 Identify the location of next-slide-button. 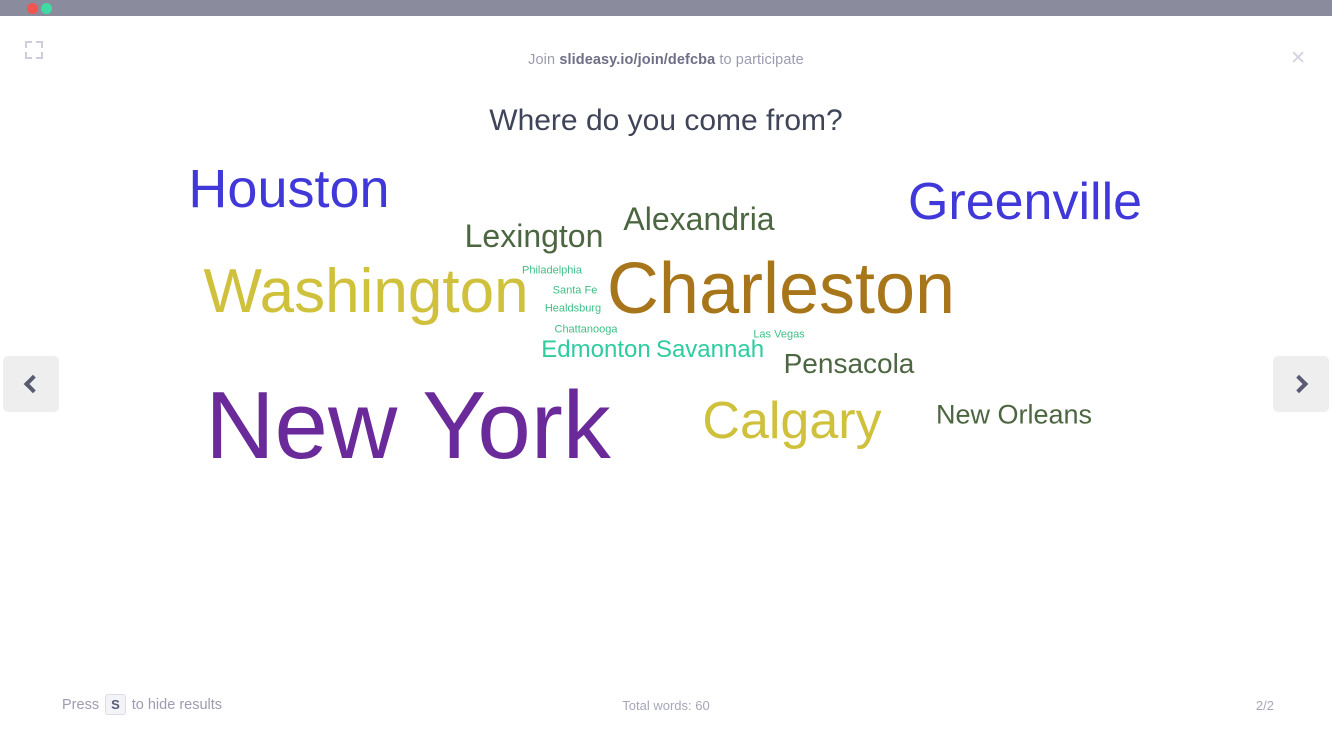
(1301, 384).